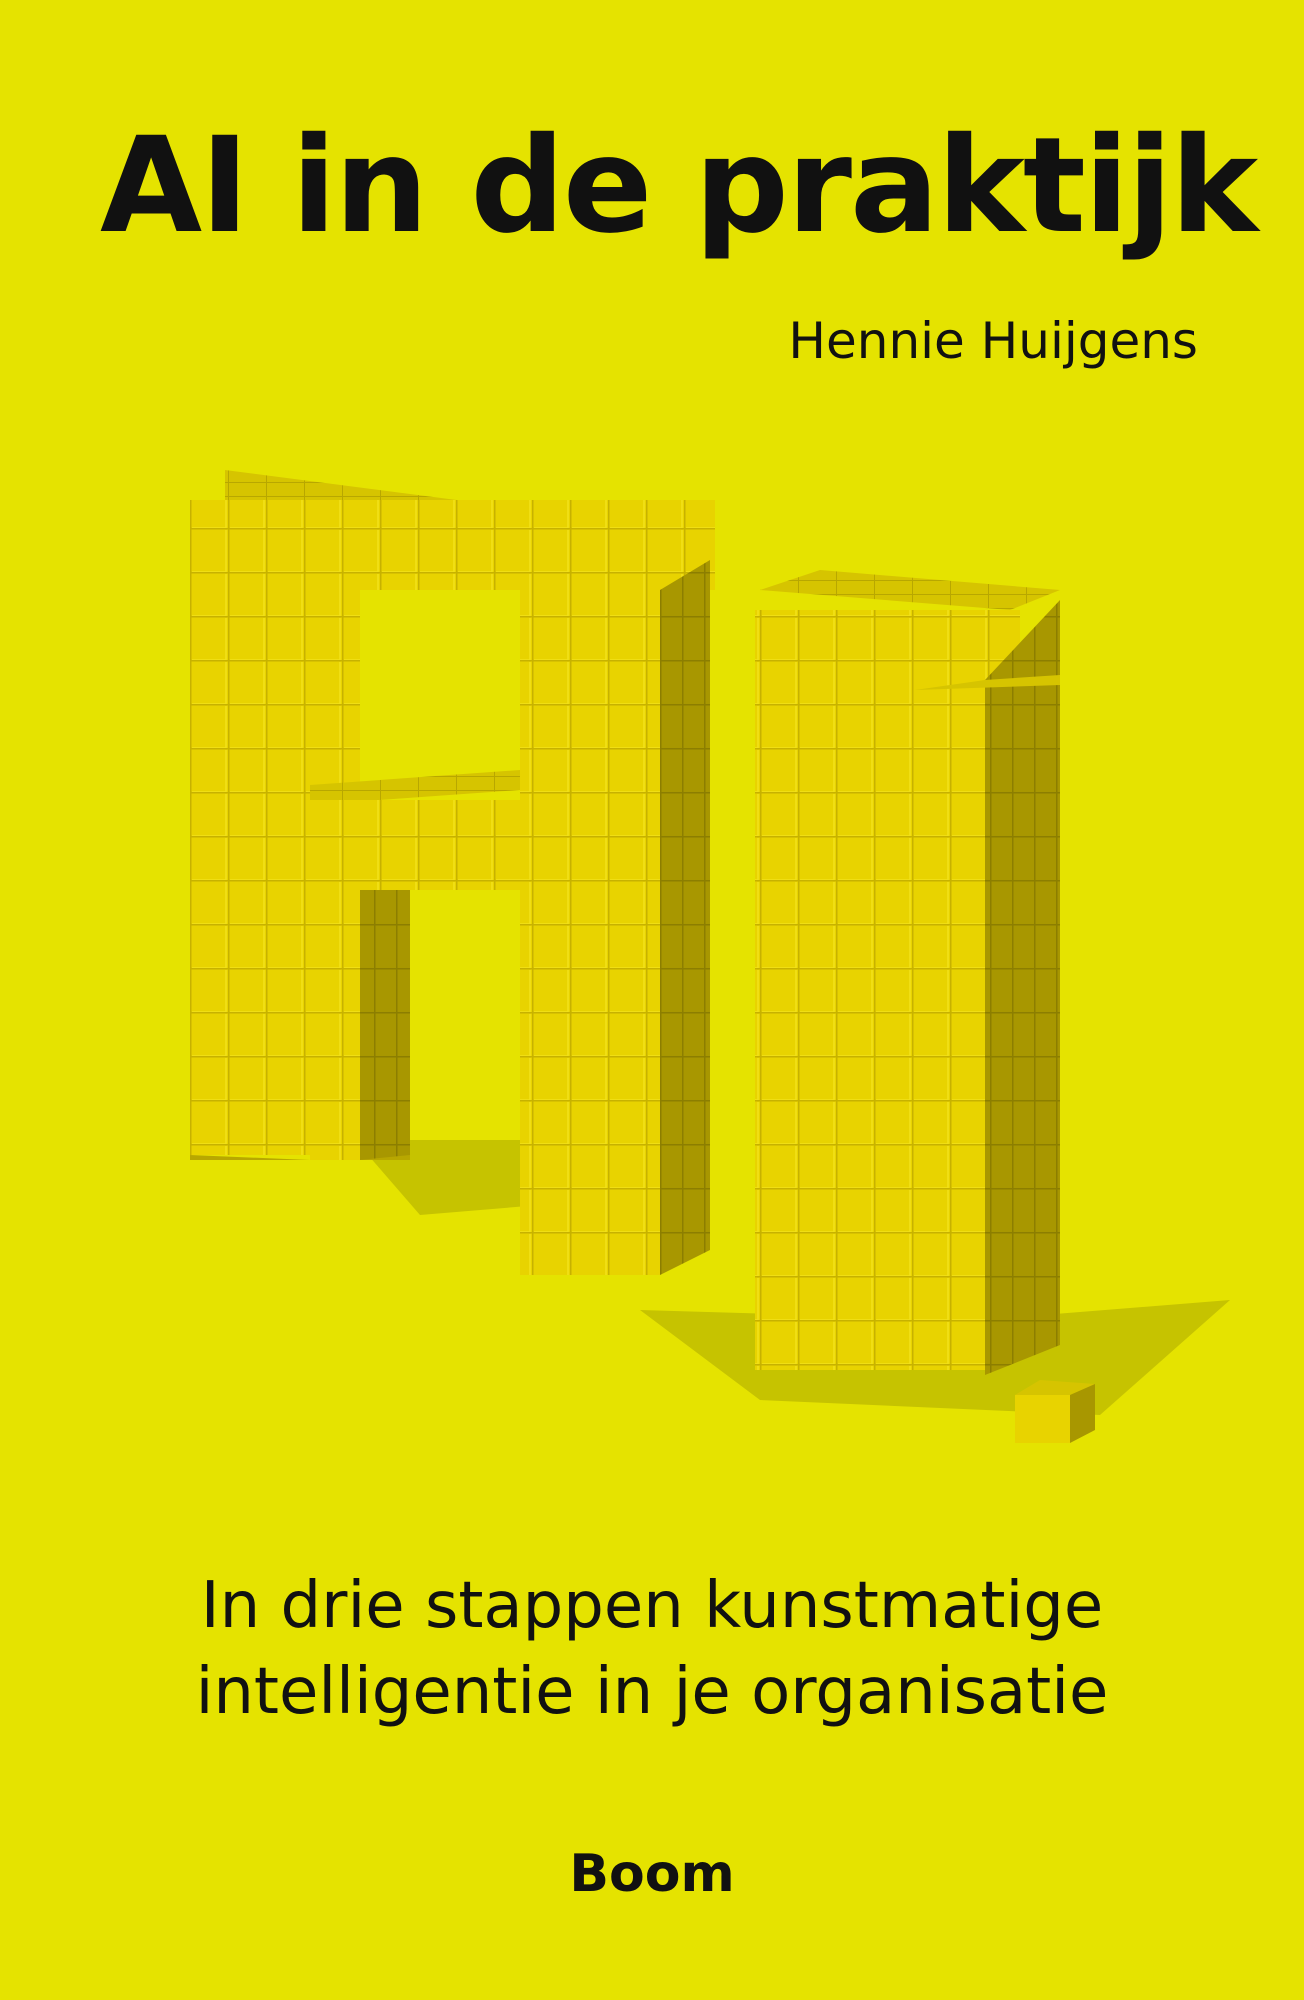  I want to click on subtitle-line-2: intelligentie in je organisatie, so click(652, 1692).